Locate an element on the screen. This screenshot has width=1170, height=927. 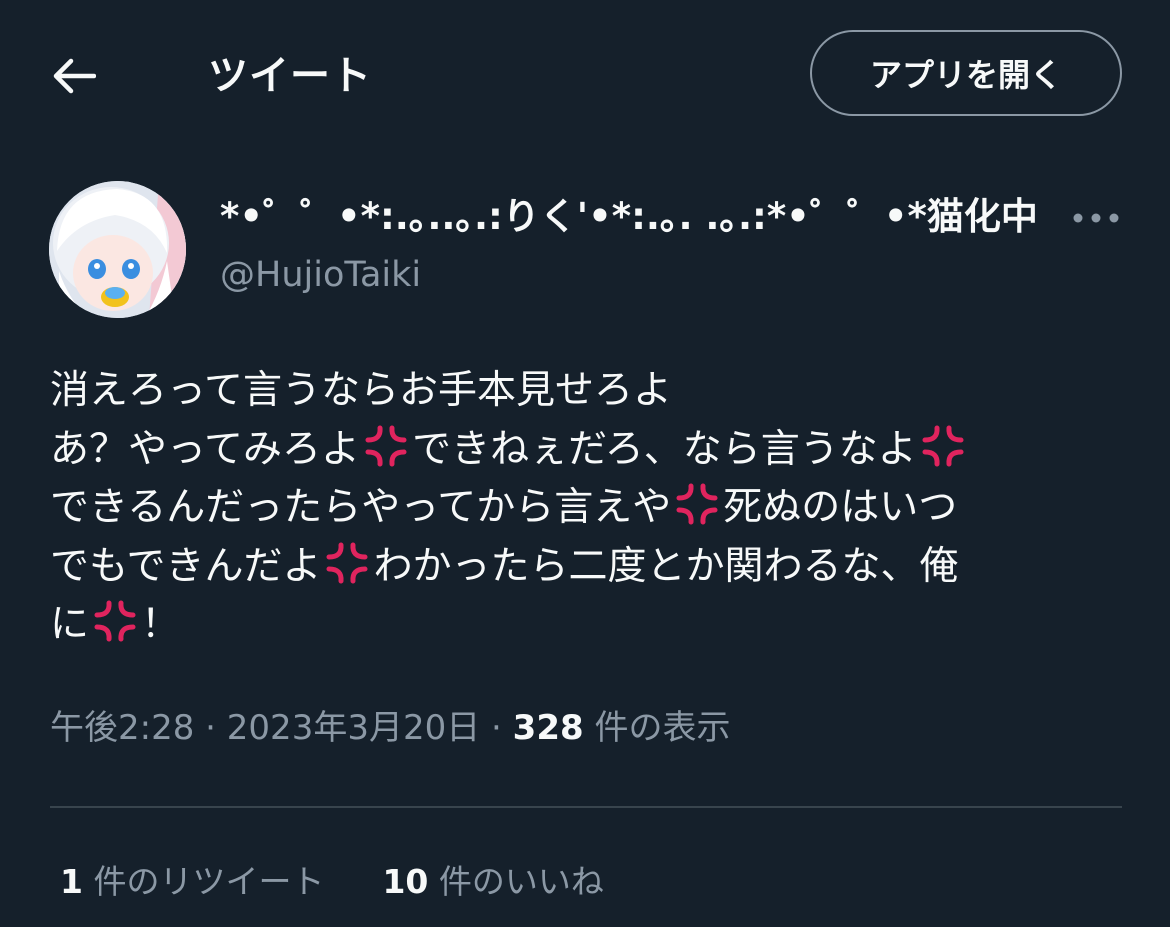
tweet-date: 2023年3月20日 is located at coordinates (353, 728).